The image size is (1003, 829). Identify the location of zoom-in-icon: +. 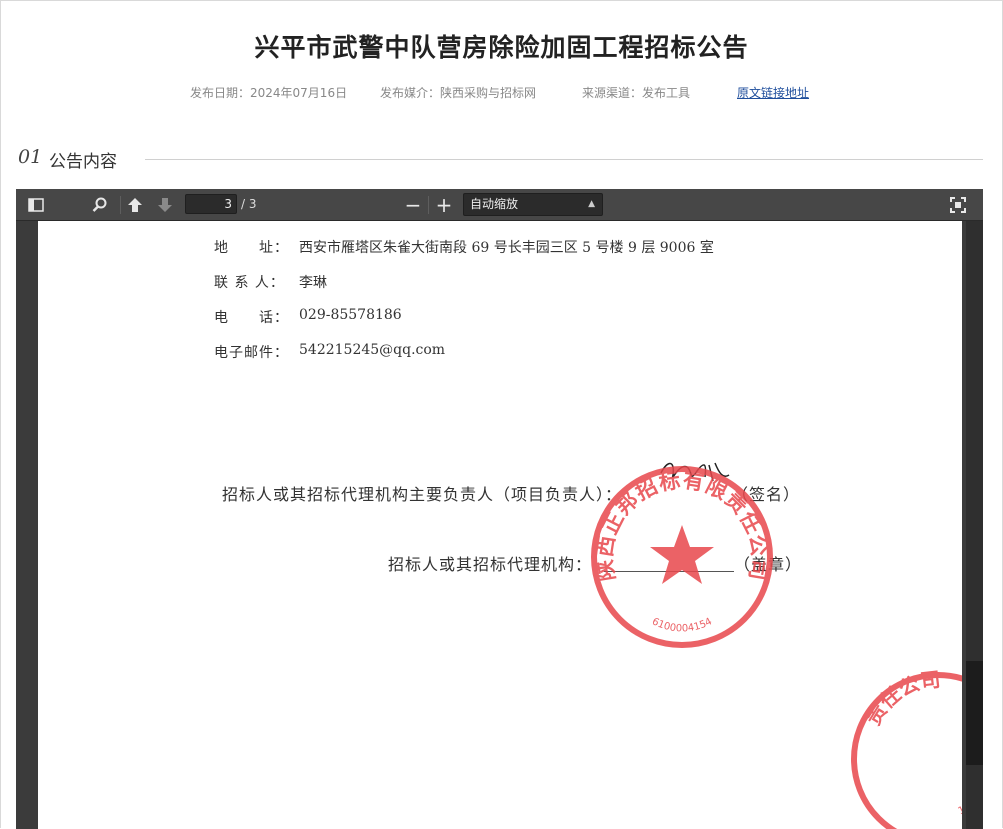
(444, 205).